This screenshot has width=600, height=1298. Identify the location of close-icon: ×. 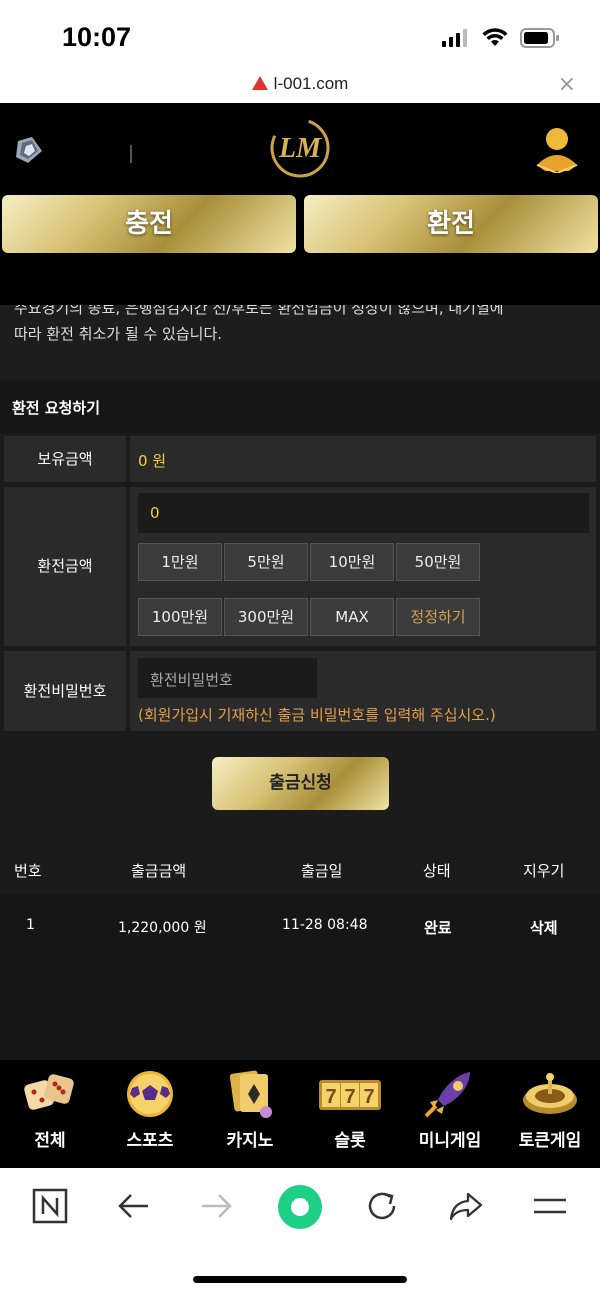
(567, 84).